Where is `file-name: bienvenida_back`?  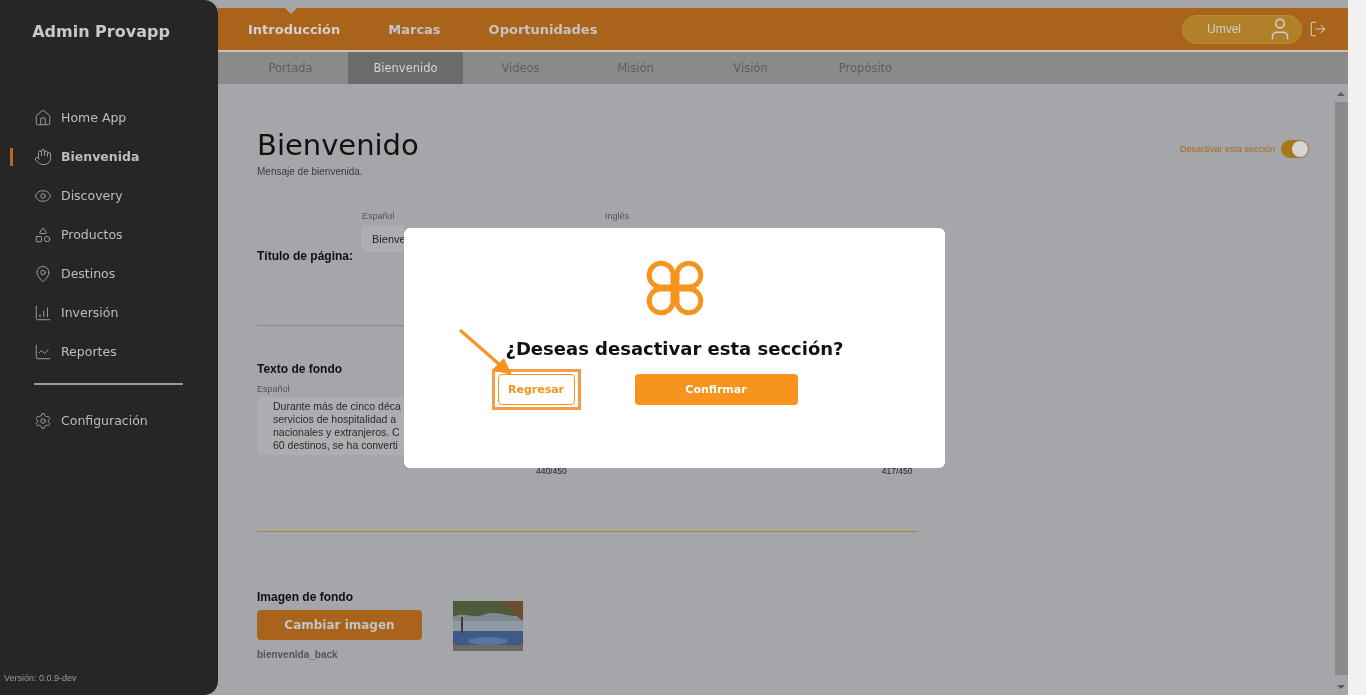
file-name: bienvenida_back is located at coordinates (298, 654).